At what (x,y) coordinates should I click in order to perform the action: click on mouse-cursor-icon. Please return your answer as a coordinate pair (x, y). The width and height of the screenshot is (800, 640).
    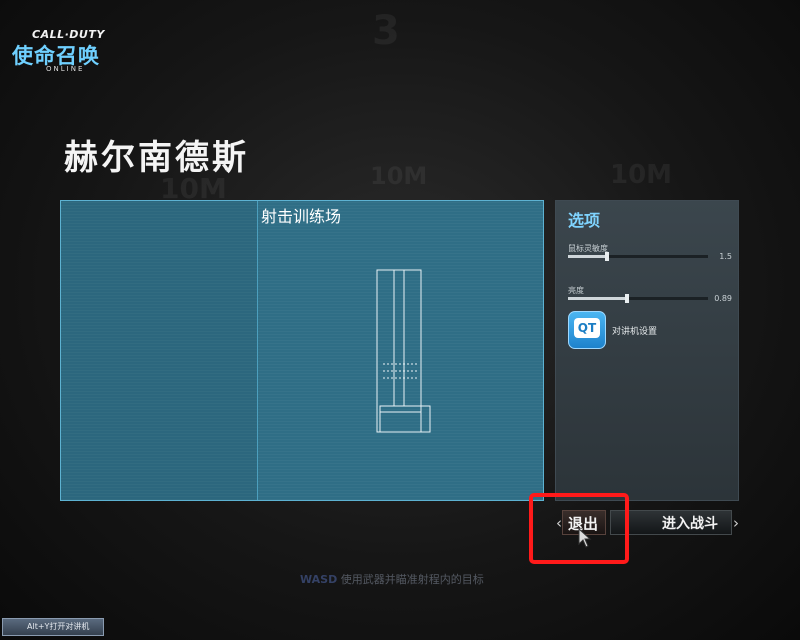
    Looking at the image, I should click on (585, 538).